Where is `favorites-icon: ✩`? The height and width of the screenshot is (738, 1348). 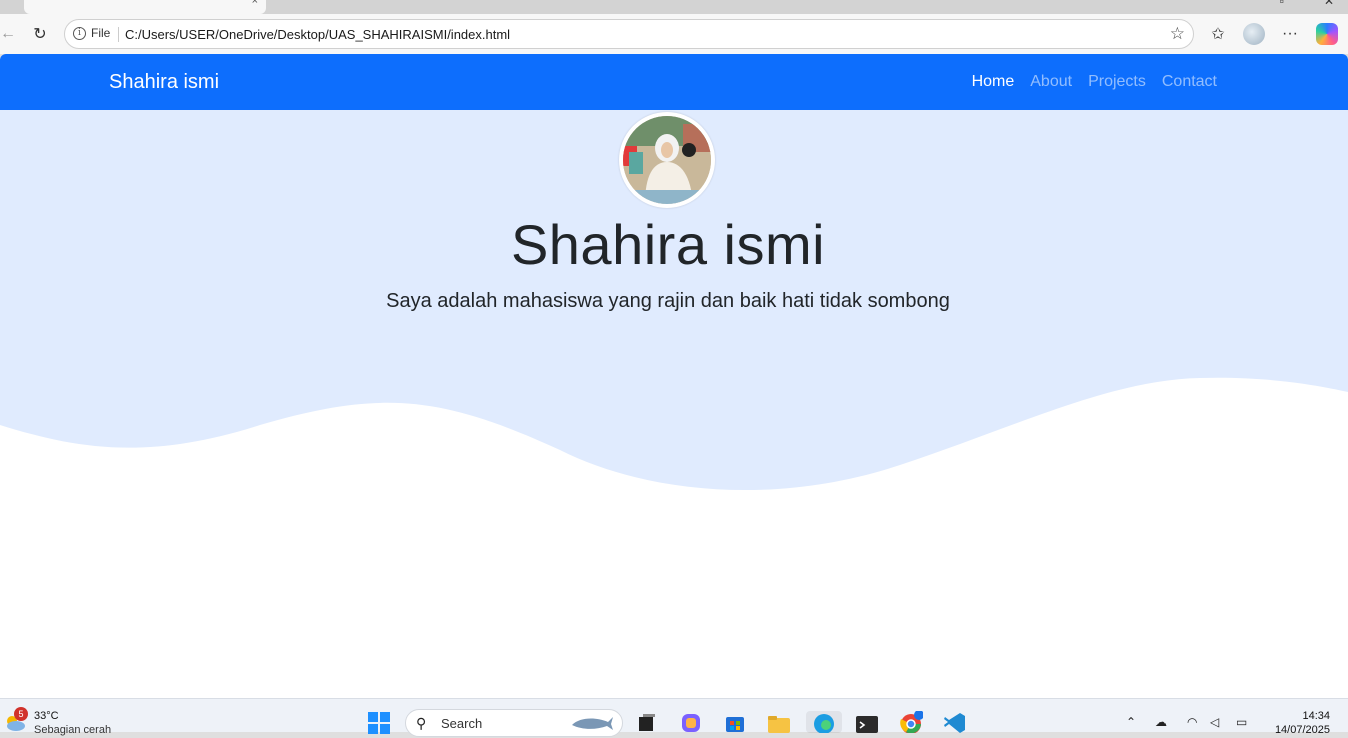 favorites-icon: ✩ is located at coordinates (1218, 34).